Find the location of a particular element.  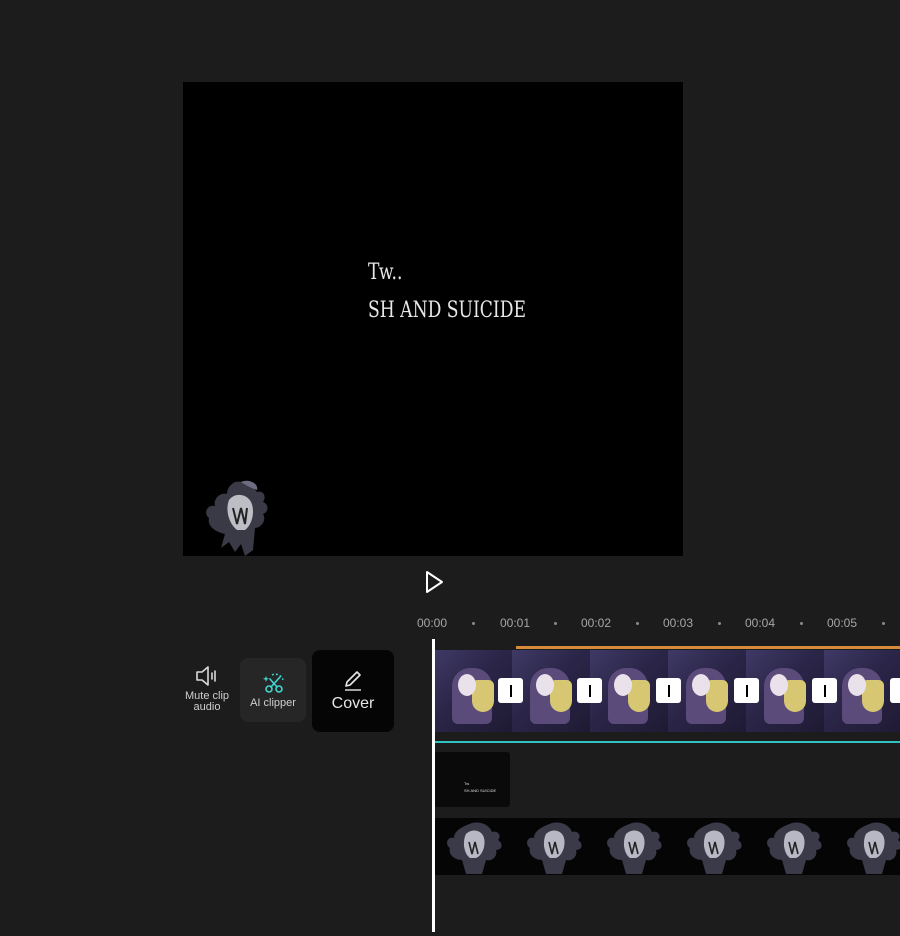

audio-marker-line is located at coordinates (708, 647).